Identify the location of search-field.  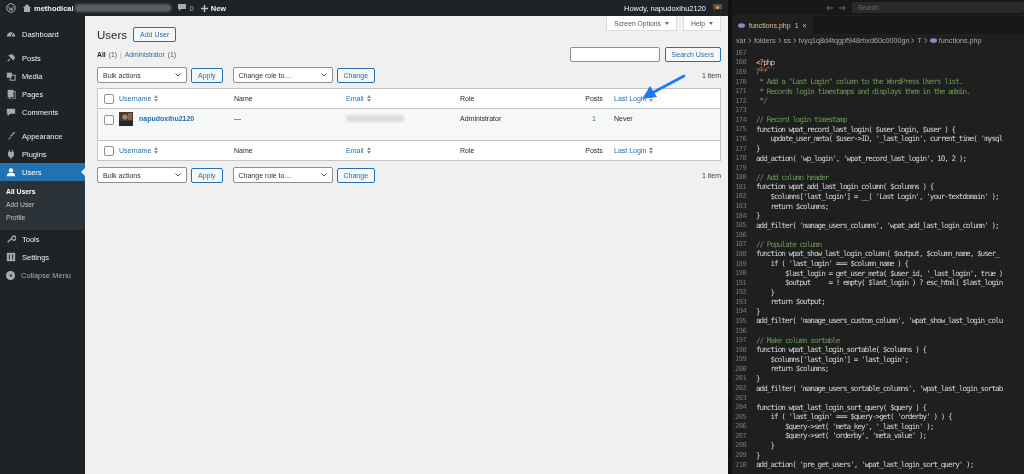
(614, 54).